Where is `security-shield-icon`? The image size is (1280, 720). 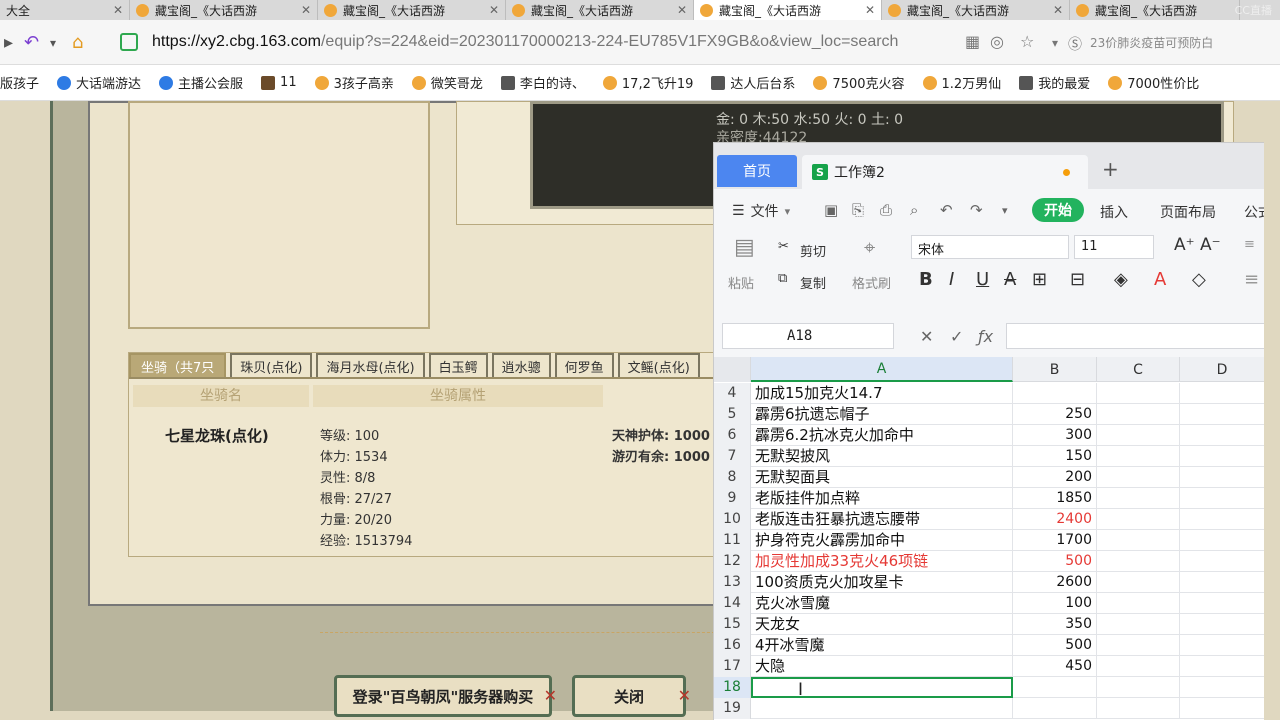 security-shield-icon is located at coordinates (129, 42).